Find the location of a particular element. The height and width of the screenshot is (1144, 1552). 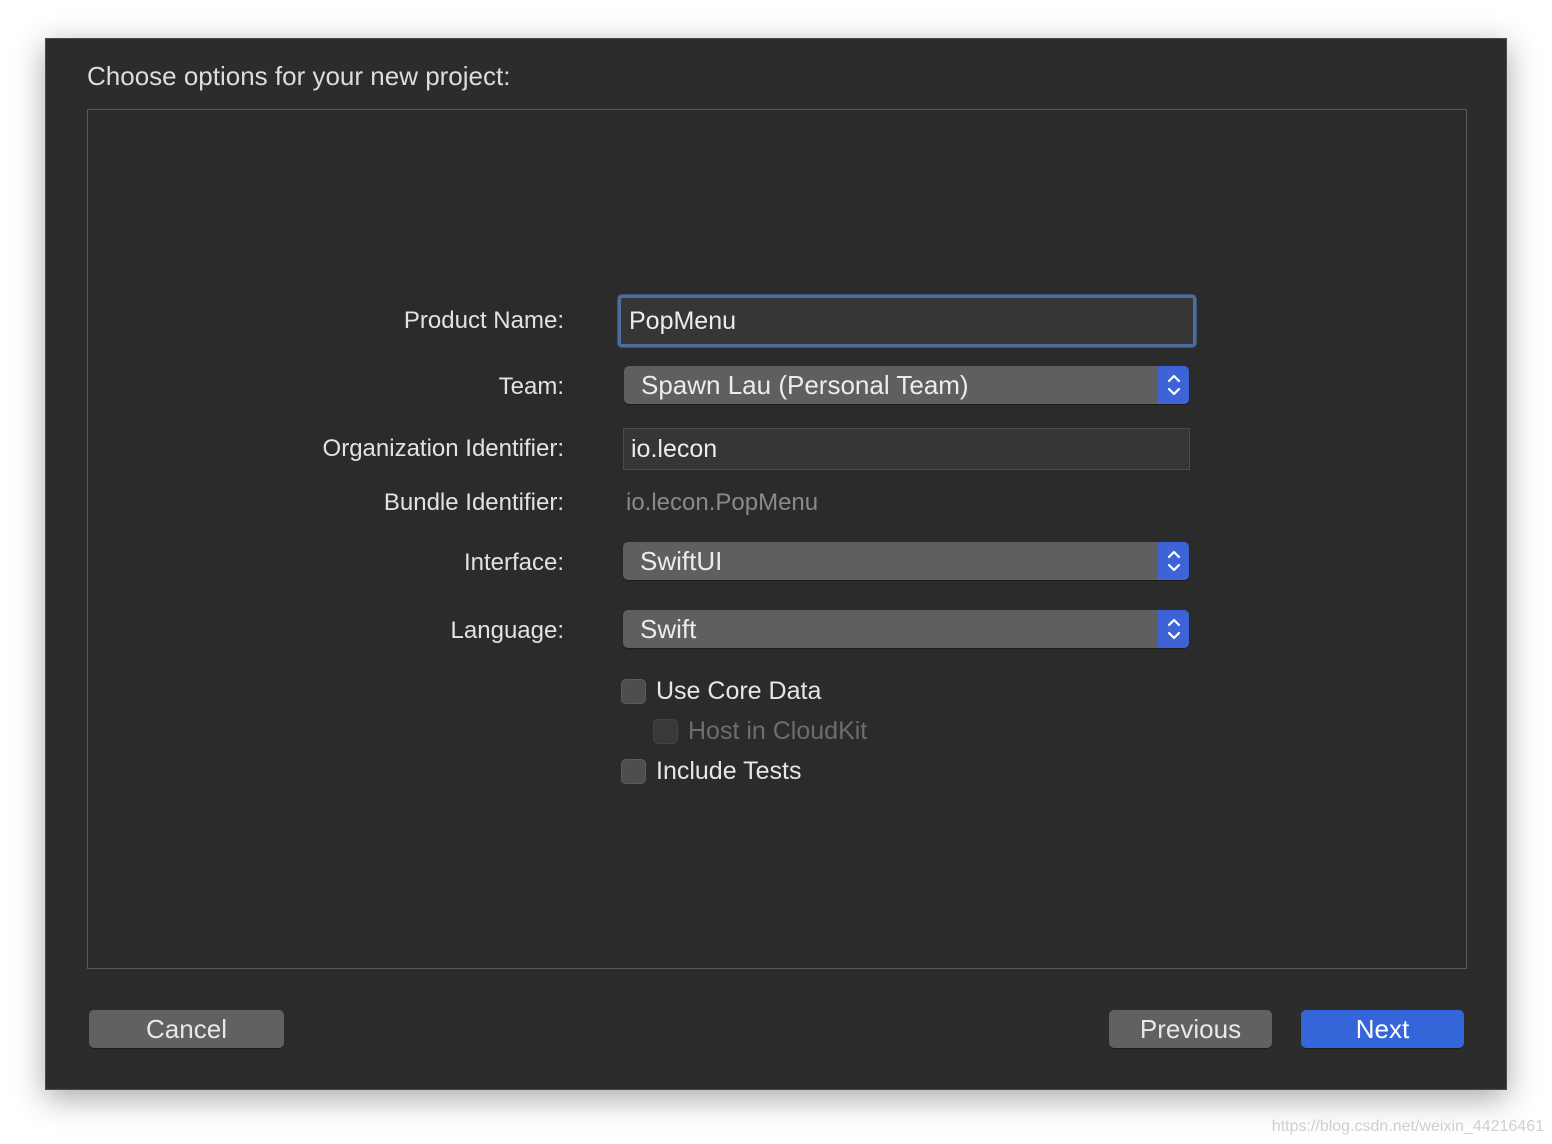

team-popup: Spawn Lau (Personal Team) is located at coordinates (906, 385).